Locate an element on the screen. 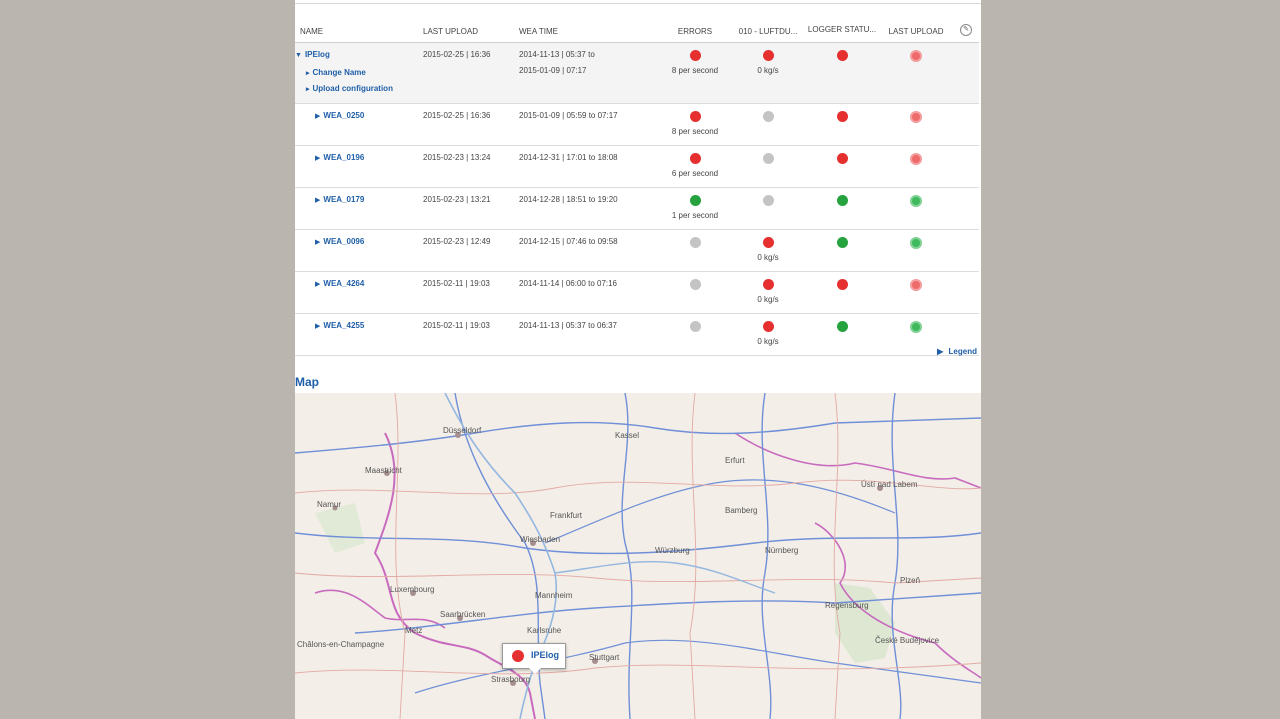 This screenshot has width=1280, height=719. map-city-label: Saarbrücken is located at coordinates (462, 614).